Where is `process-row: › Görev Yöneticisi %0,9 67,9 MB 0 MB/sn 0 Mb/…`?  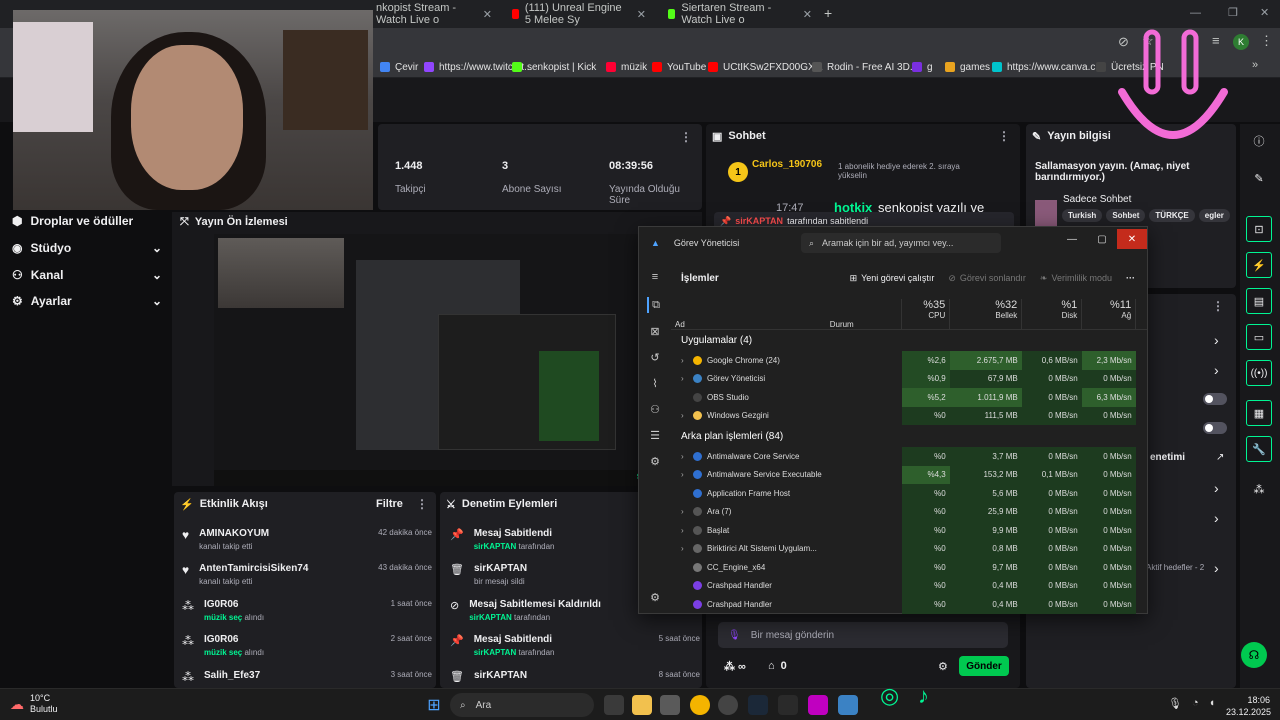 process-row: › Görev Yöneticisi %0,9 67,9 MB 0 MB/sn 0 Mb/… is located at coordinates (909, 378).